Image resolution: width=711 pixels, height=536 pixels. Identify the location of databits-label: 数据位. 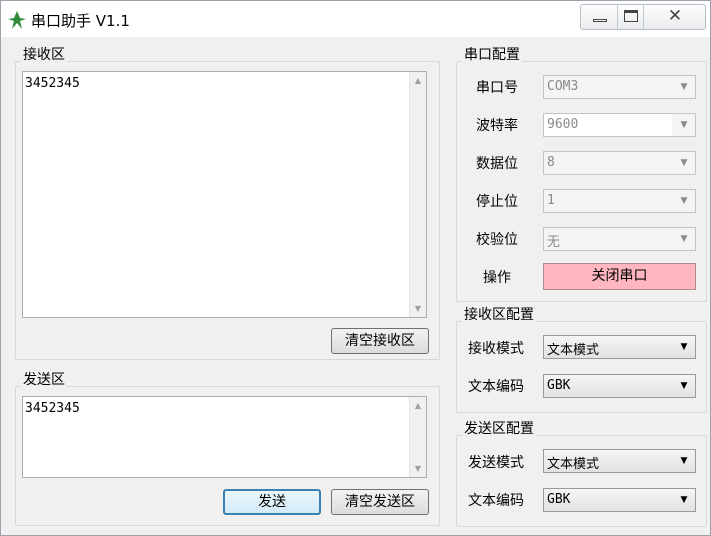
(497, 164).